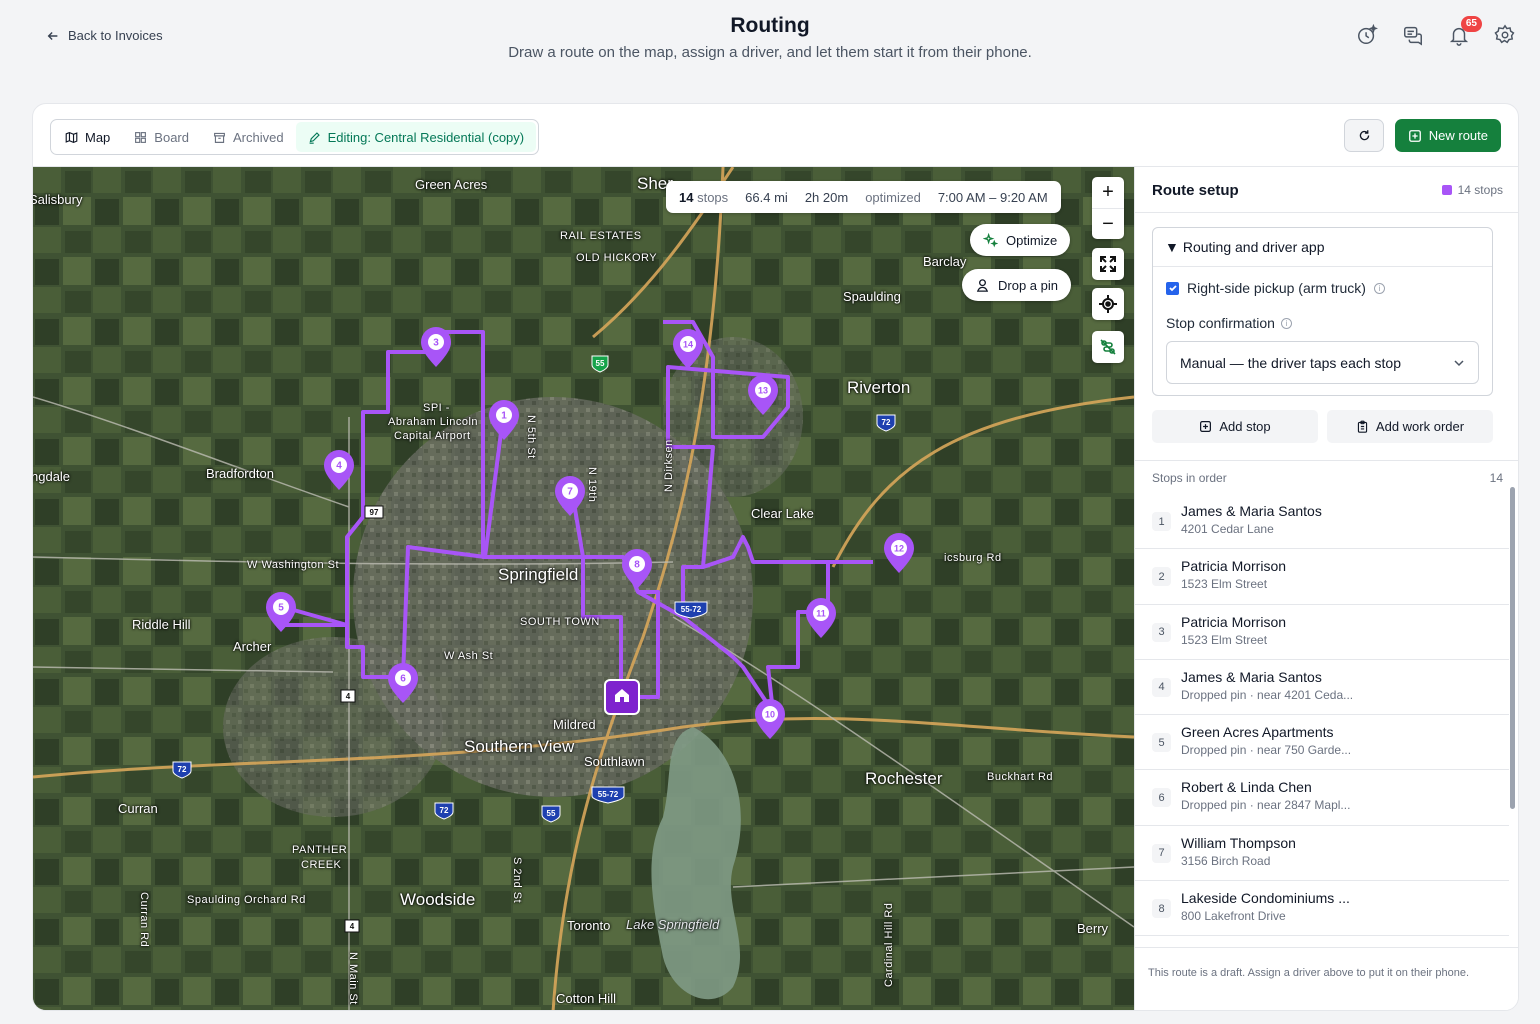 The height and width of the screenshot is (1024, 1540). I want to click on svg-text: 97, so click(374, 512).